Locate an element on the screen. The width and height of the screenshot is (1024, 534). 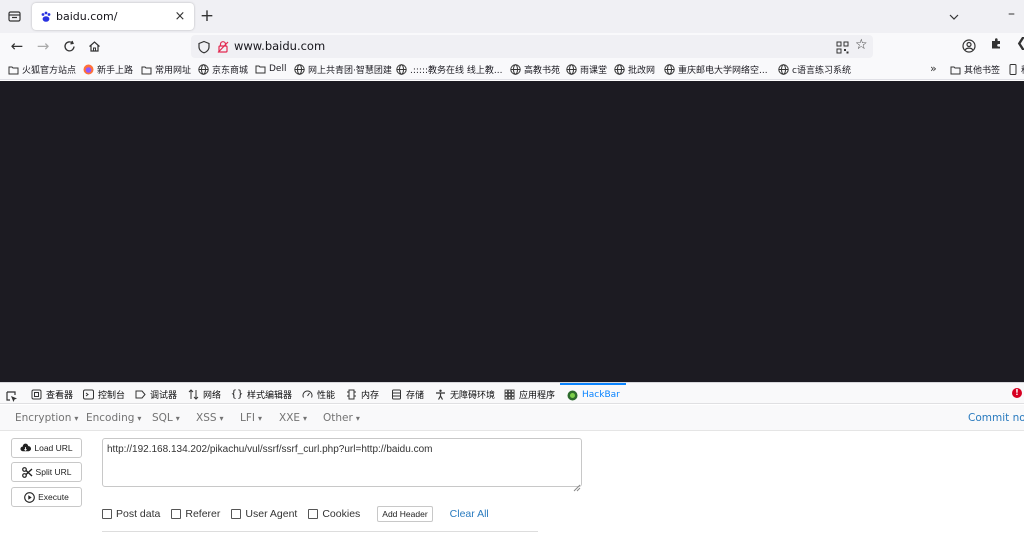
tab-title: baidu.com/ is located at coordinates (87, 16).